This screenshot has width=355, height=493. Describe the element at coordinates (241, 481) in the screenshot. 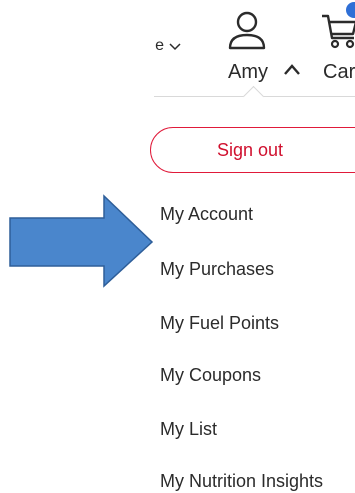

I see `menu-item-my-nutrition-insights: My Nutrition Insights` at that location.